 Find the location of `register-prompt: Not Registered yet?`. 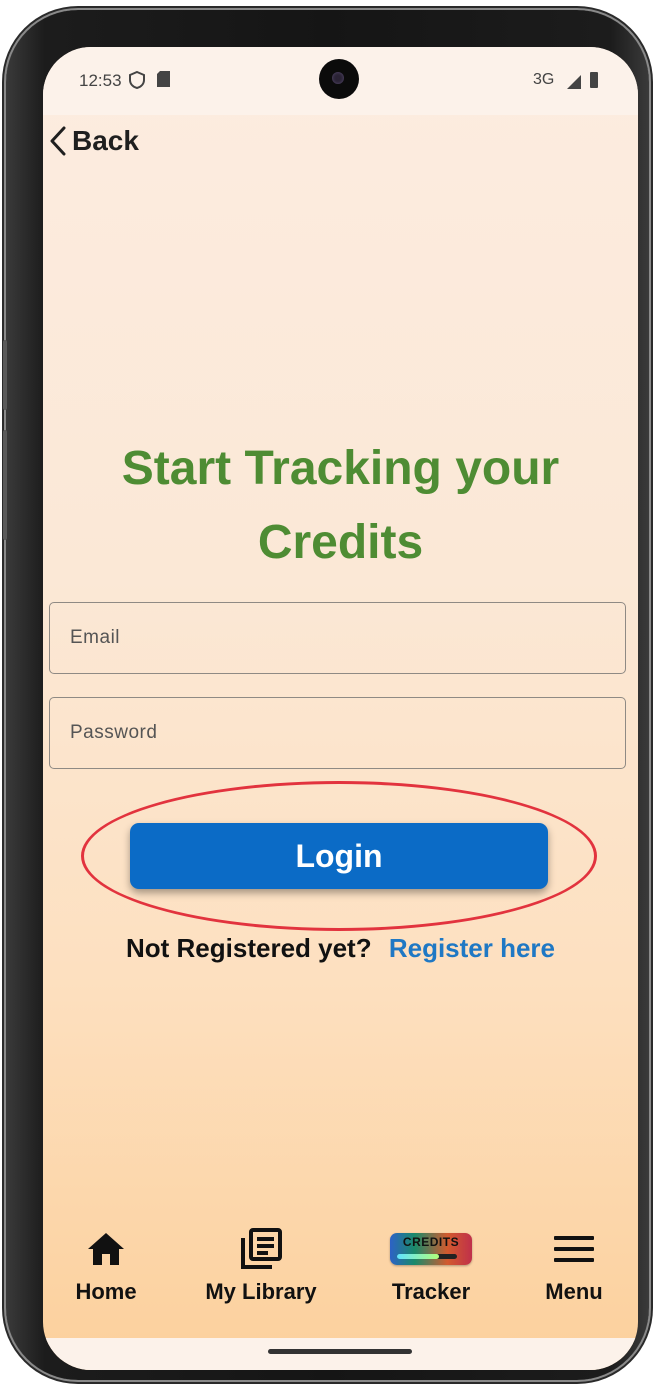

register-prompt: Not Registered yet? is located at coordinates (248, 948).